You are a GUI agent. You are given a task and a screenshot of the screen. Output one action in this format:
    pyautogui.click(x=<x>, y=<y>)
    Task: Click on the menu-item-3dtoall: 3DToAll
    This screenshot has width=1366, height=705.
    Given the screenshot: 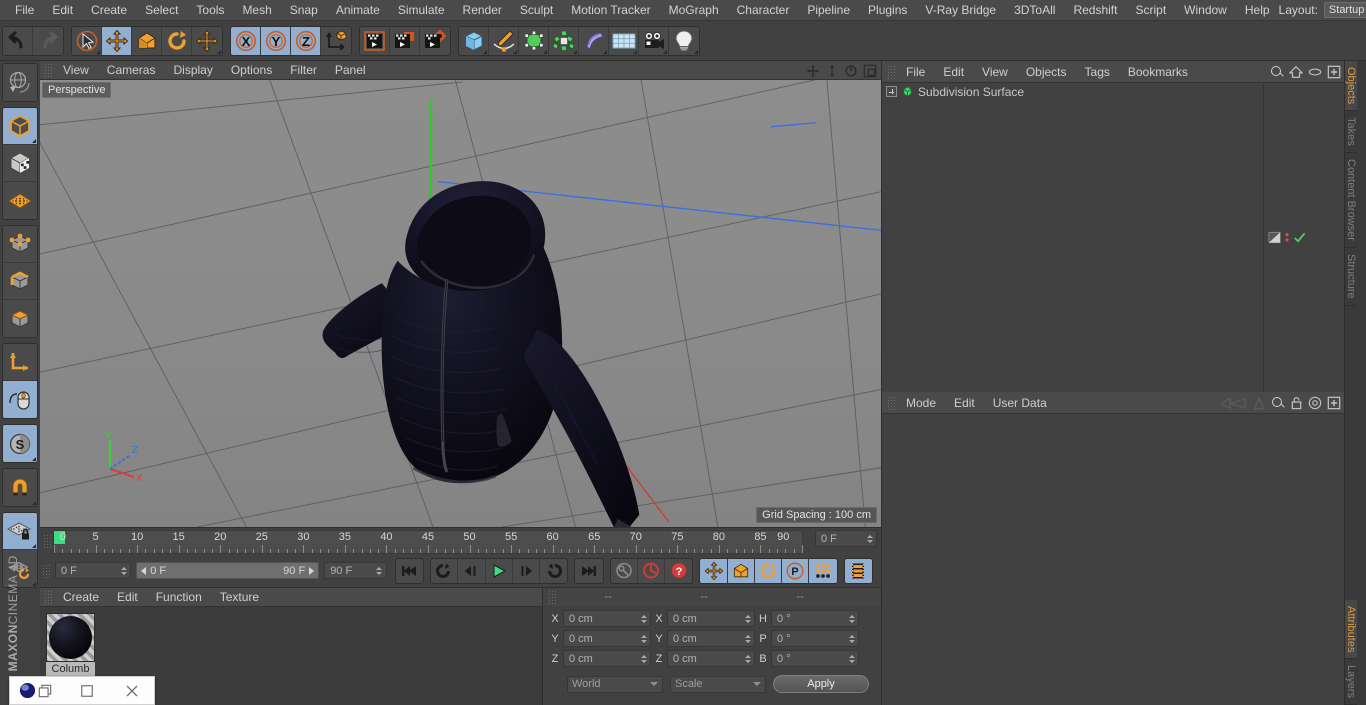 What is the action you would take?
    pyautogui.click(x=1034, y=10)
    